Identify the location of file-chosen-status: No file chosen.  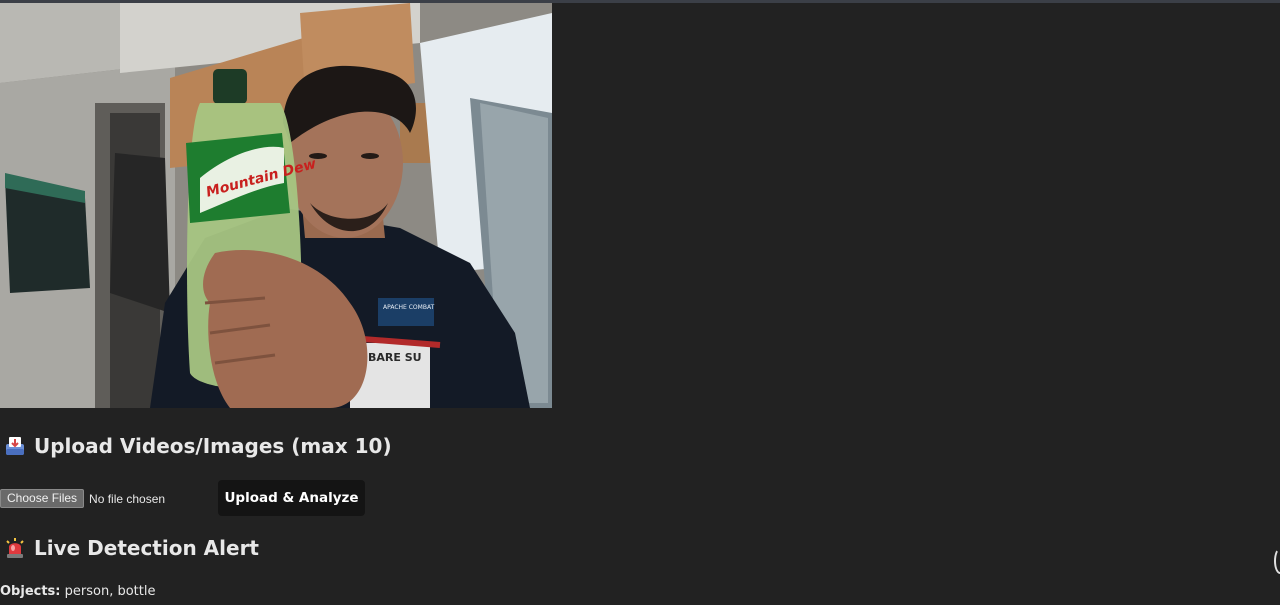
(127, 498).